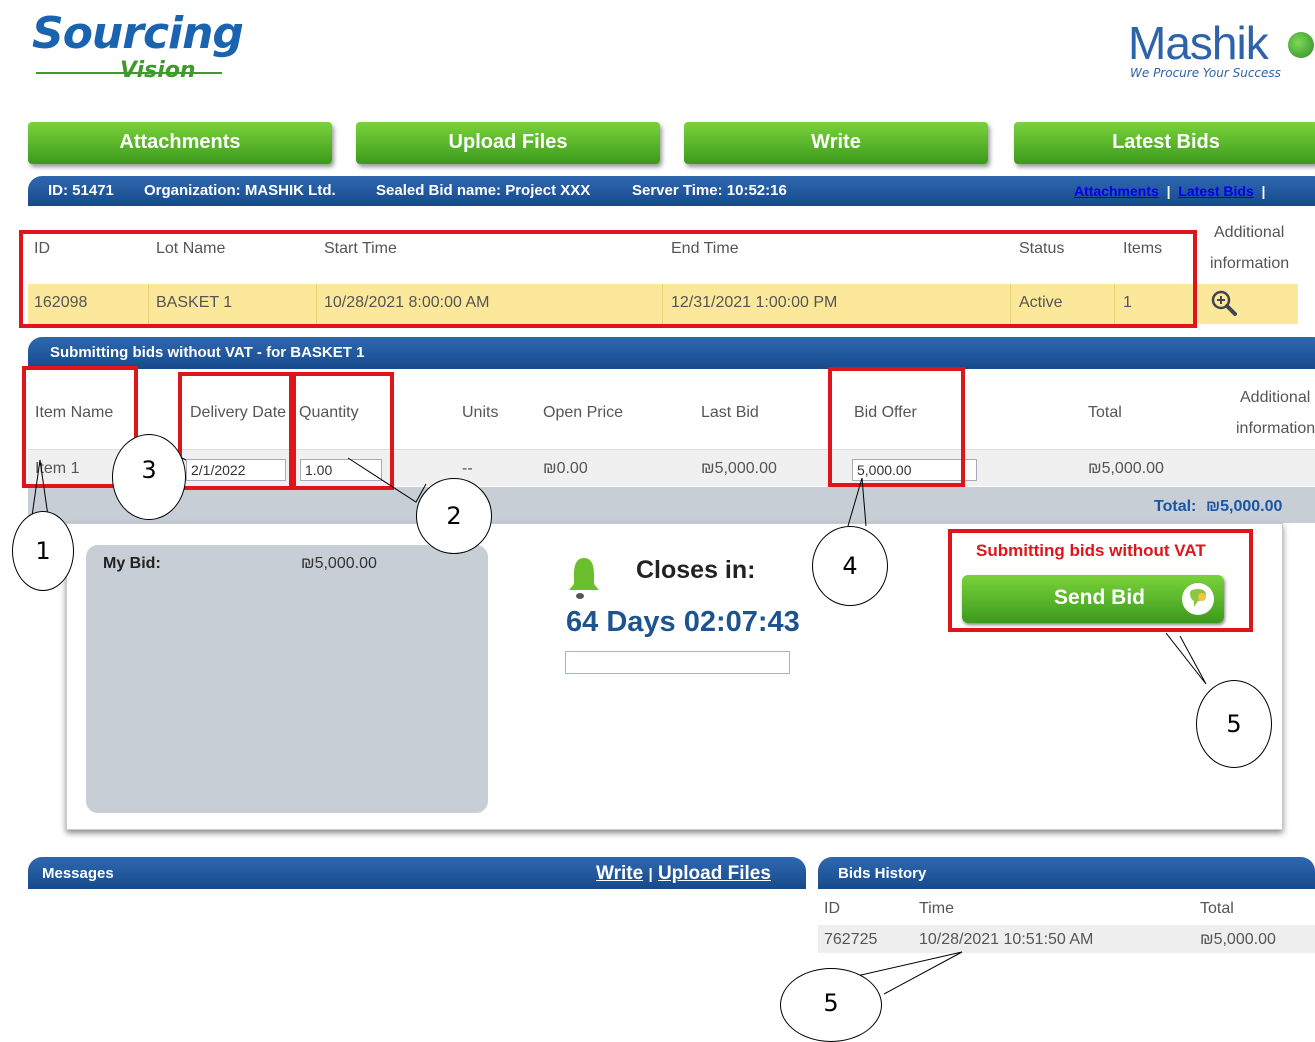  What do you see at coordinates (831, 1005) in the screenshot?
I see `callout-5-history: 5` at bounding box center [831, 1005].